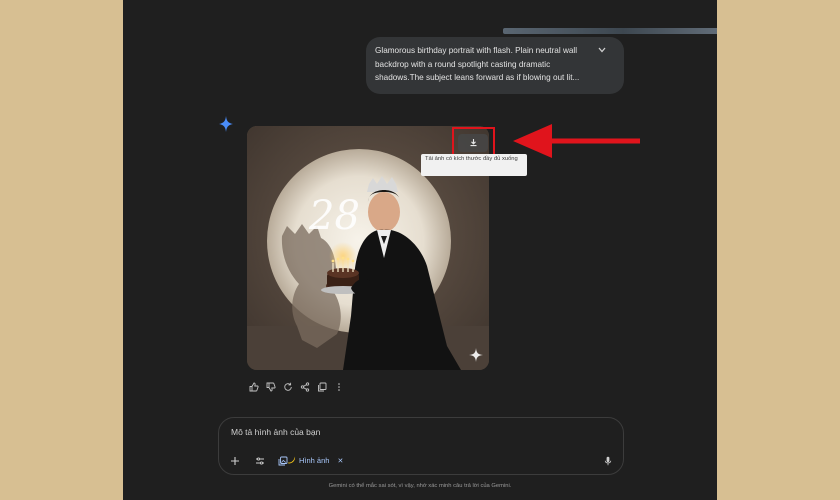  What do you see at coordinates (296, 387) in the screenshot?
I see `response-action-bar` at bounding box center [296, 387].